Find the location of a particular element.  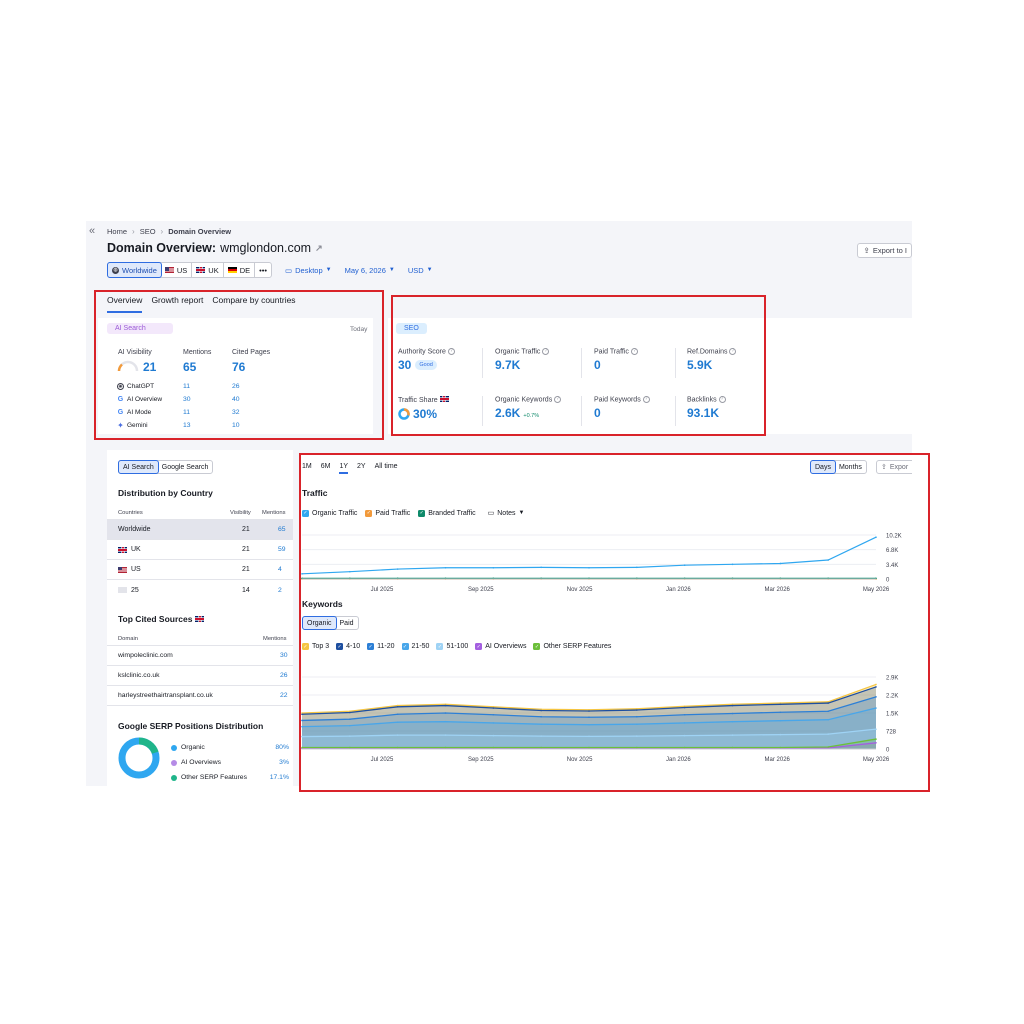

range-2y: 2Y is located at coordinates (361, 468).